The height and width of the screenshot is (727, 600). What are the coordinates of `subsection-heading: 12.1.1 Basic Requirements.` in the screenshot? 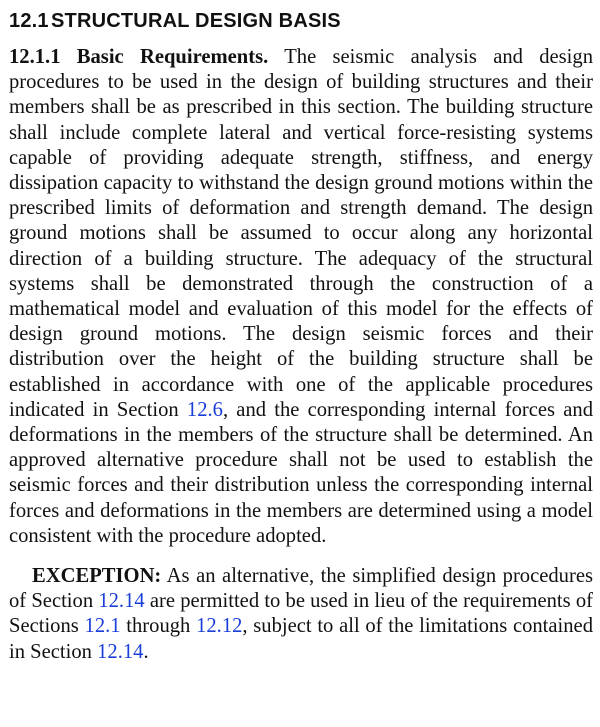 It's located at (139, 57).